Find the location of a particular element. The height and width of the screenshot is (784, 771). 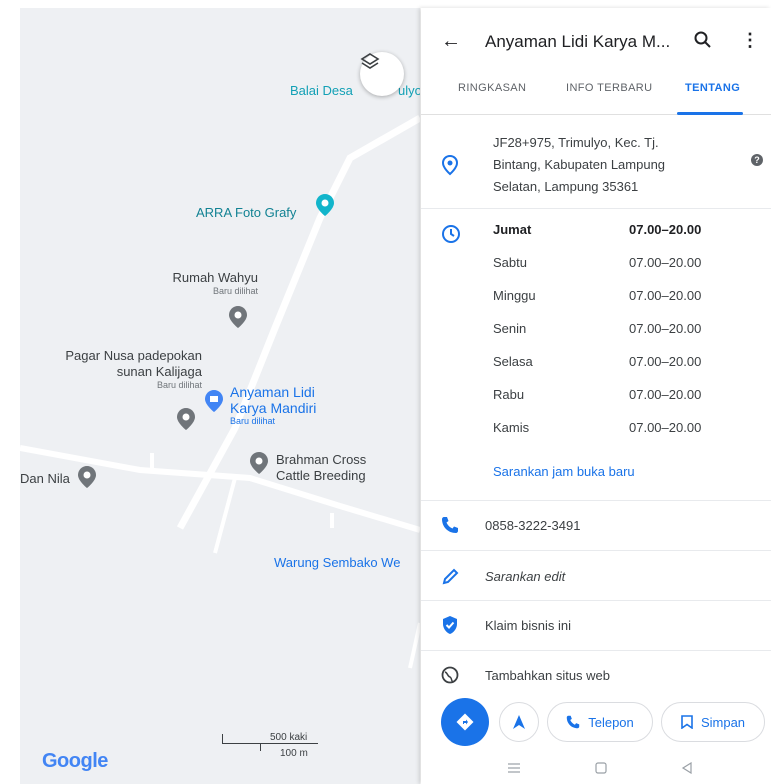

scale-imperial: 500 kaki is located at coordinates (289, 737).